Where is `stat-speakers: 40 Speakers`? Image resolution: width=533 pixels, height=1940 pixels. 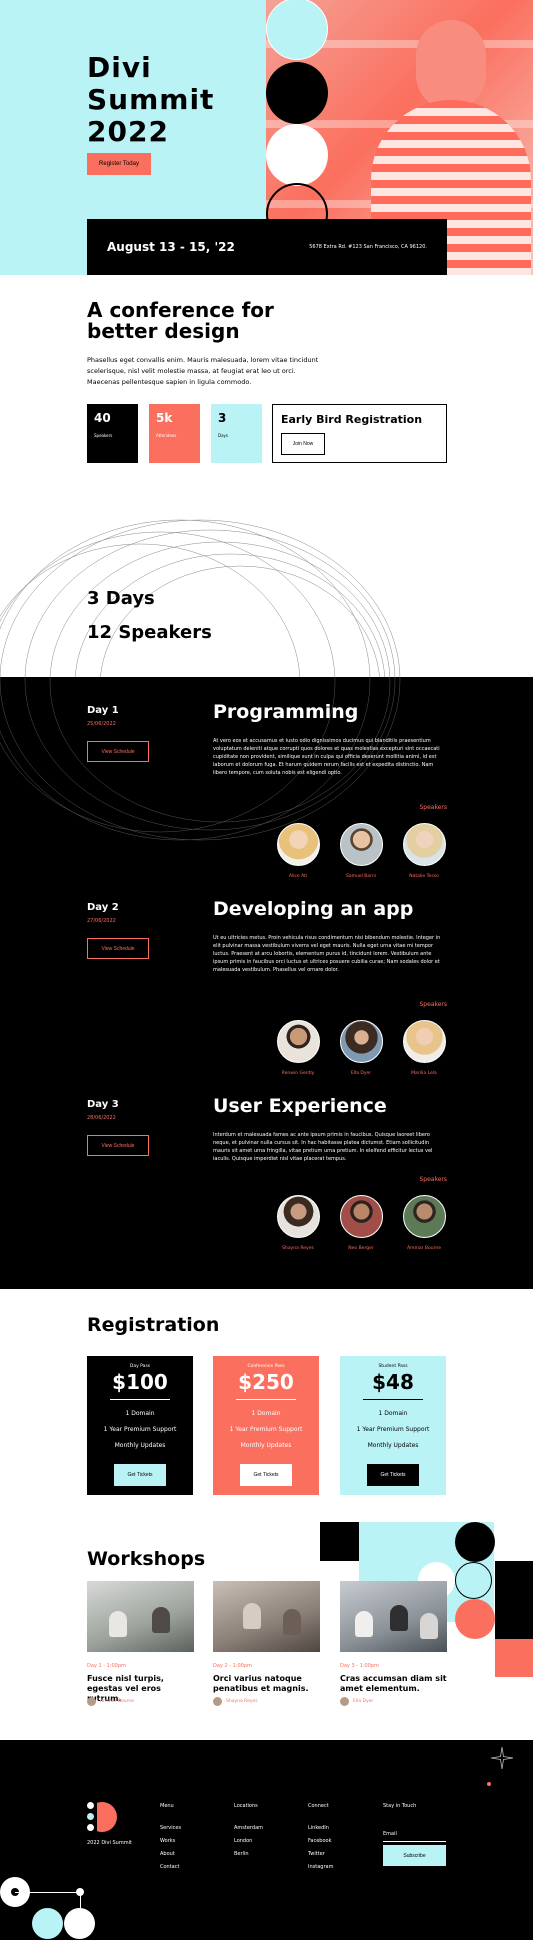
stat-speakers: 40 Speakers is located at coordinates (112, 433).